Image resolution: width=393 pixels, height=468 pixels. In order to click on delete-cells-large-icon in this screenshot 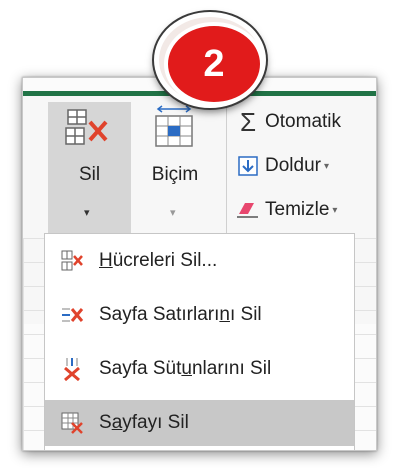, I will do `click(86, 127)`.